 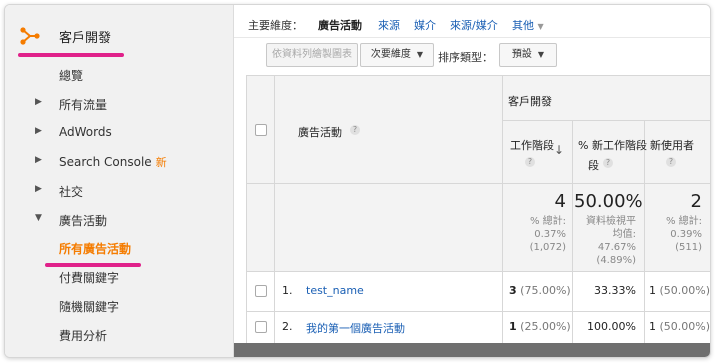 What do you see at coordinates (513, 290) in the screenshot?
I see `row-sessions-value: 3` at bounding box center [513, 290].